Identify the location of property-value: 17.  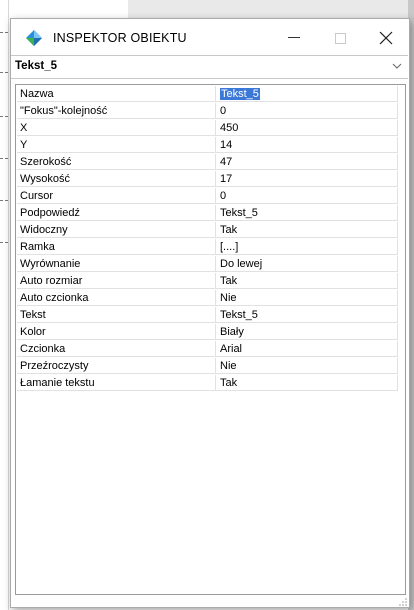
(307, 179).